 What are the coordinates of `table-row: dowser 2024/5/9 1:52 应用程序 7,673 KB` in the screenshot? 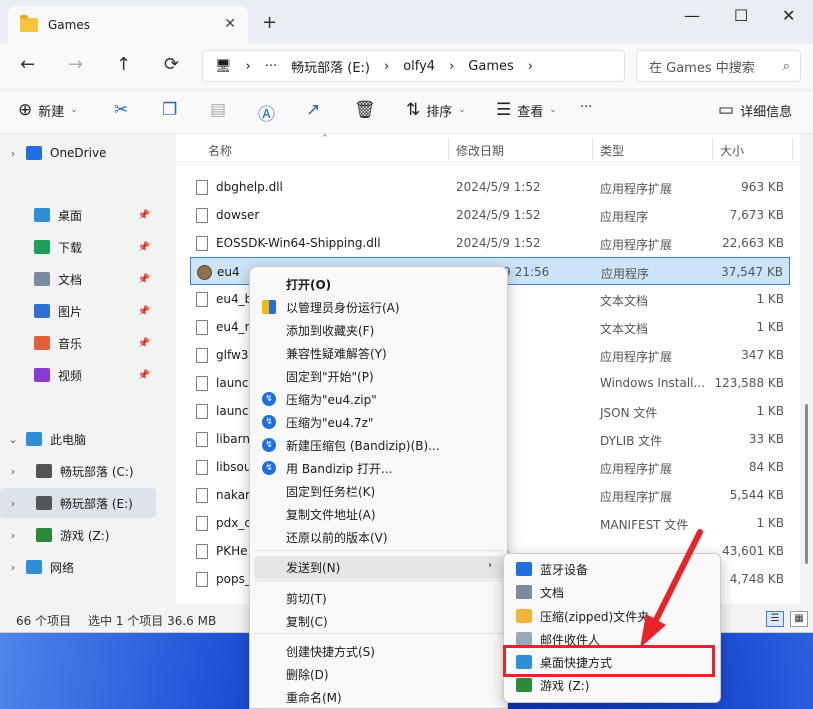 It's located at (490, 215).